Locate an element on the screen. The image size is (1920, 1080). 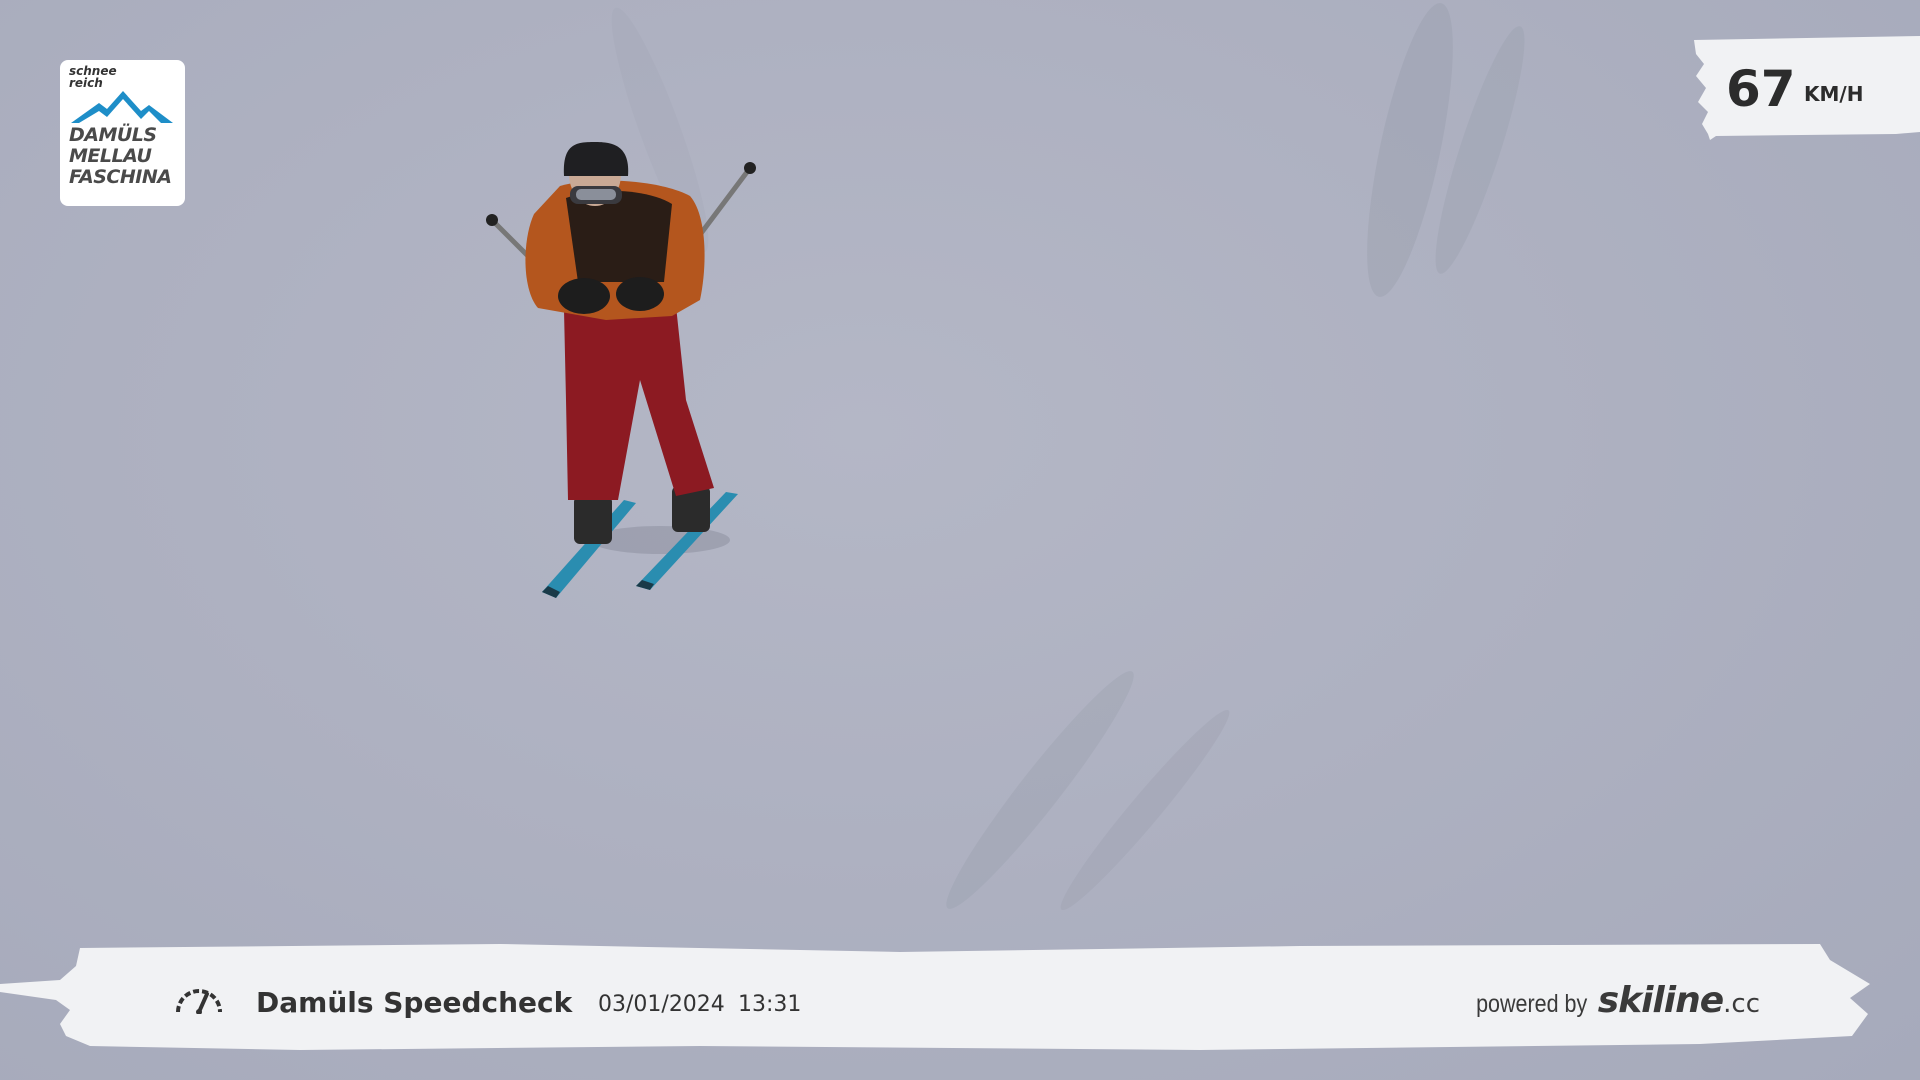
date-text: 03/01/2024 is located at coordinates (661, 1004).